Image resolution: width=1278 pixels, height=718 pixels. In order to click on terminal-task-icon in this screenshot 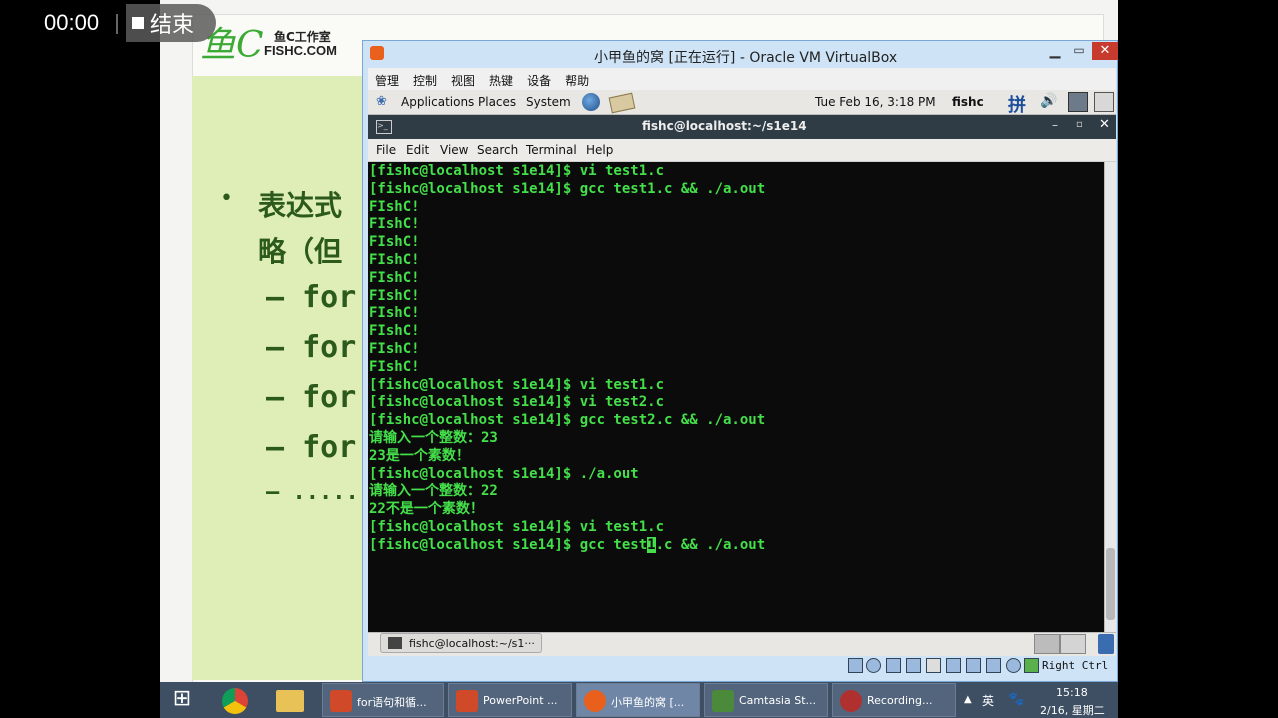, I will do `click(395, 643)`.